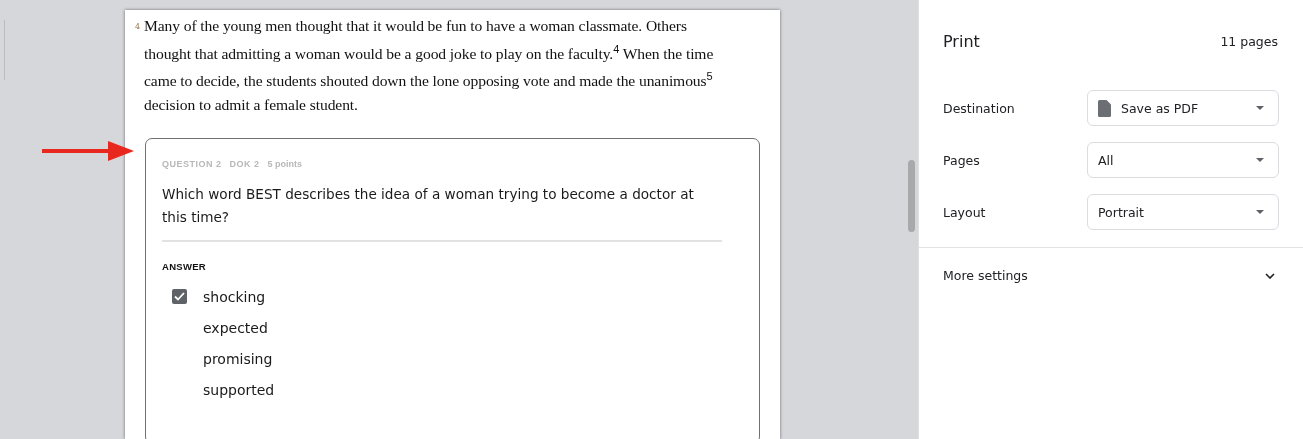  I want to click on points-label: 5 points, so click(285, 164).